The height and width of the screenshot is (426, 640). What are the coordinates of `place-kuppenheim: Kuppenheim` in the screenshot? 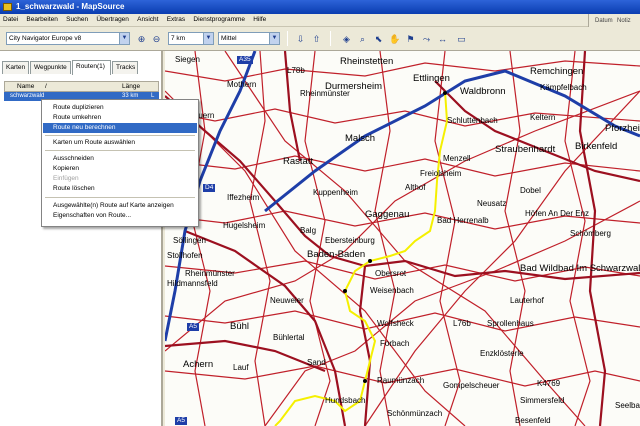 It's located at (335, 192).